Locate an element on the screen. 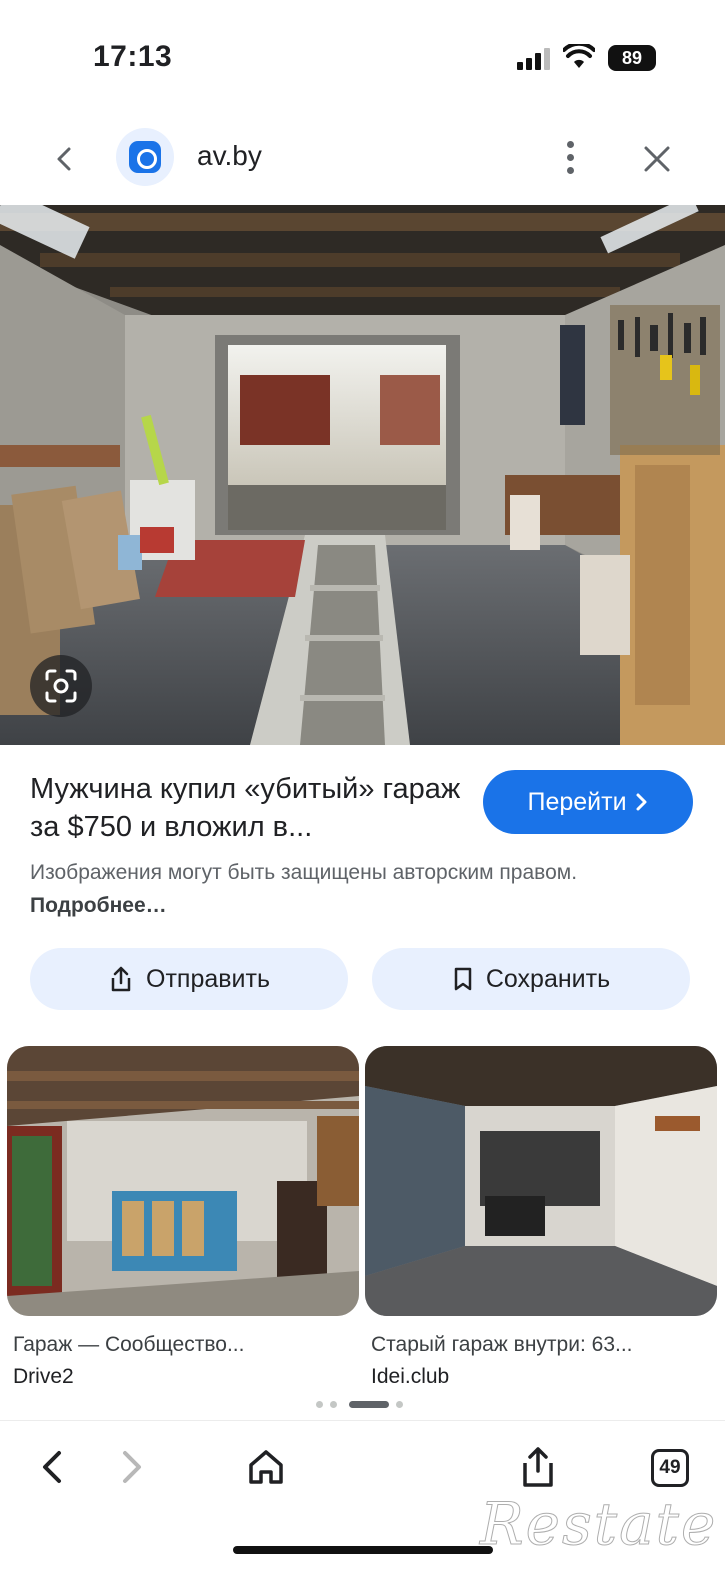 This screenshot has width=725, height=1575. bookmark-icon is located at coordinates (463, 979).